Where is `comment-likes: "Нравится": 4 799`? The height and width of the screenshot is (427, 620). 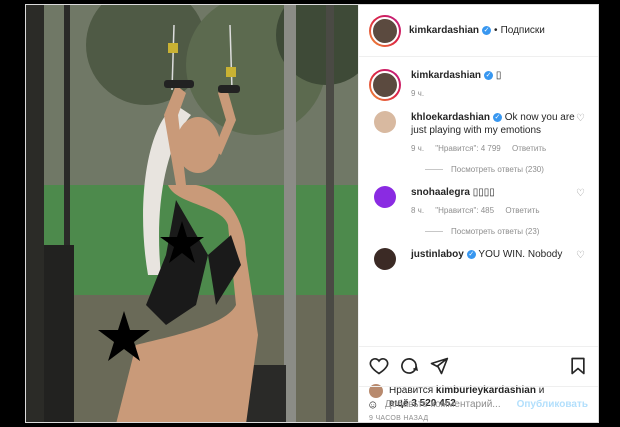 comment-likes: "Нравится": 4 799 is located at coordinates (467, 148).